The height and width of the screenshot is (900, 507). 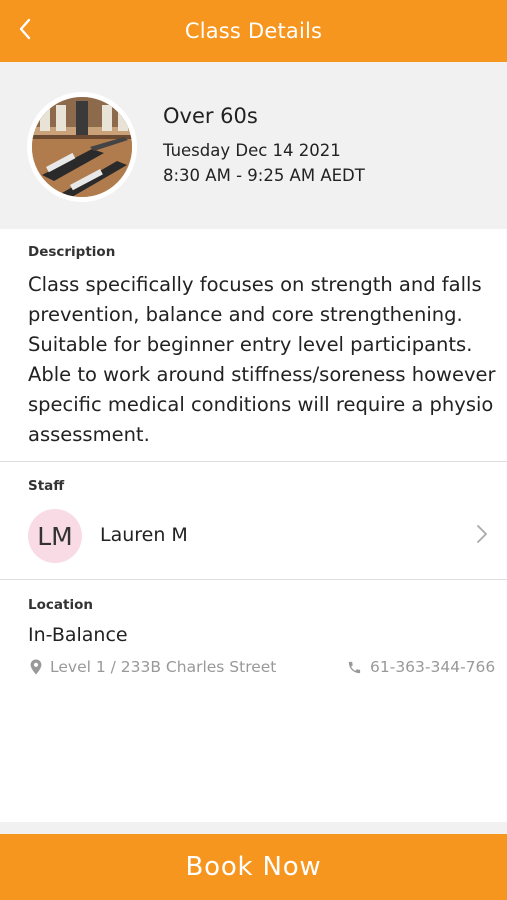 I want to click on phone-text: 61-363-344-766, so click(x=433, y=667).